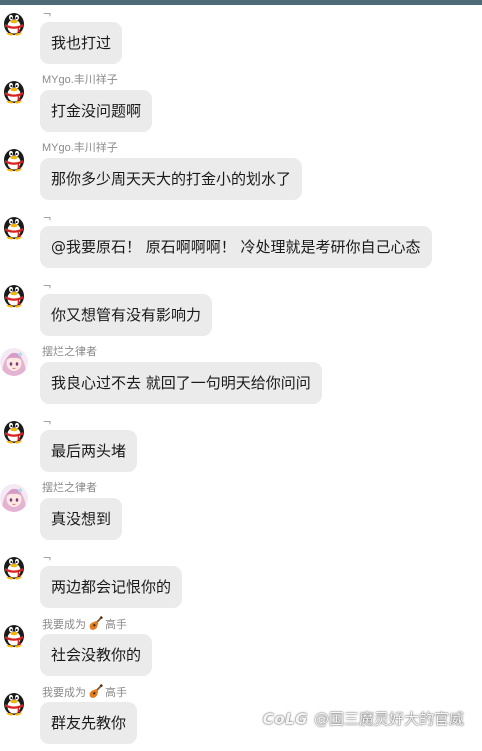 The height and width of the screenshot is (751, 482). Describe the element at coordinates (171, 179) in the screenshot. I see `message-bubble: 那你多少周天天大的打金小的划水了` at that location.